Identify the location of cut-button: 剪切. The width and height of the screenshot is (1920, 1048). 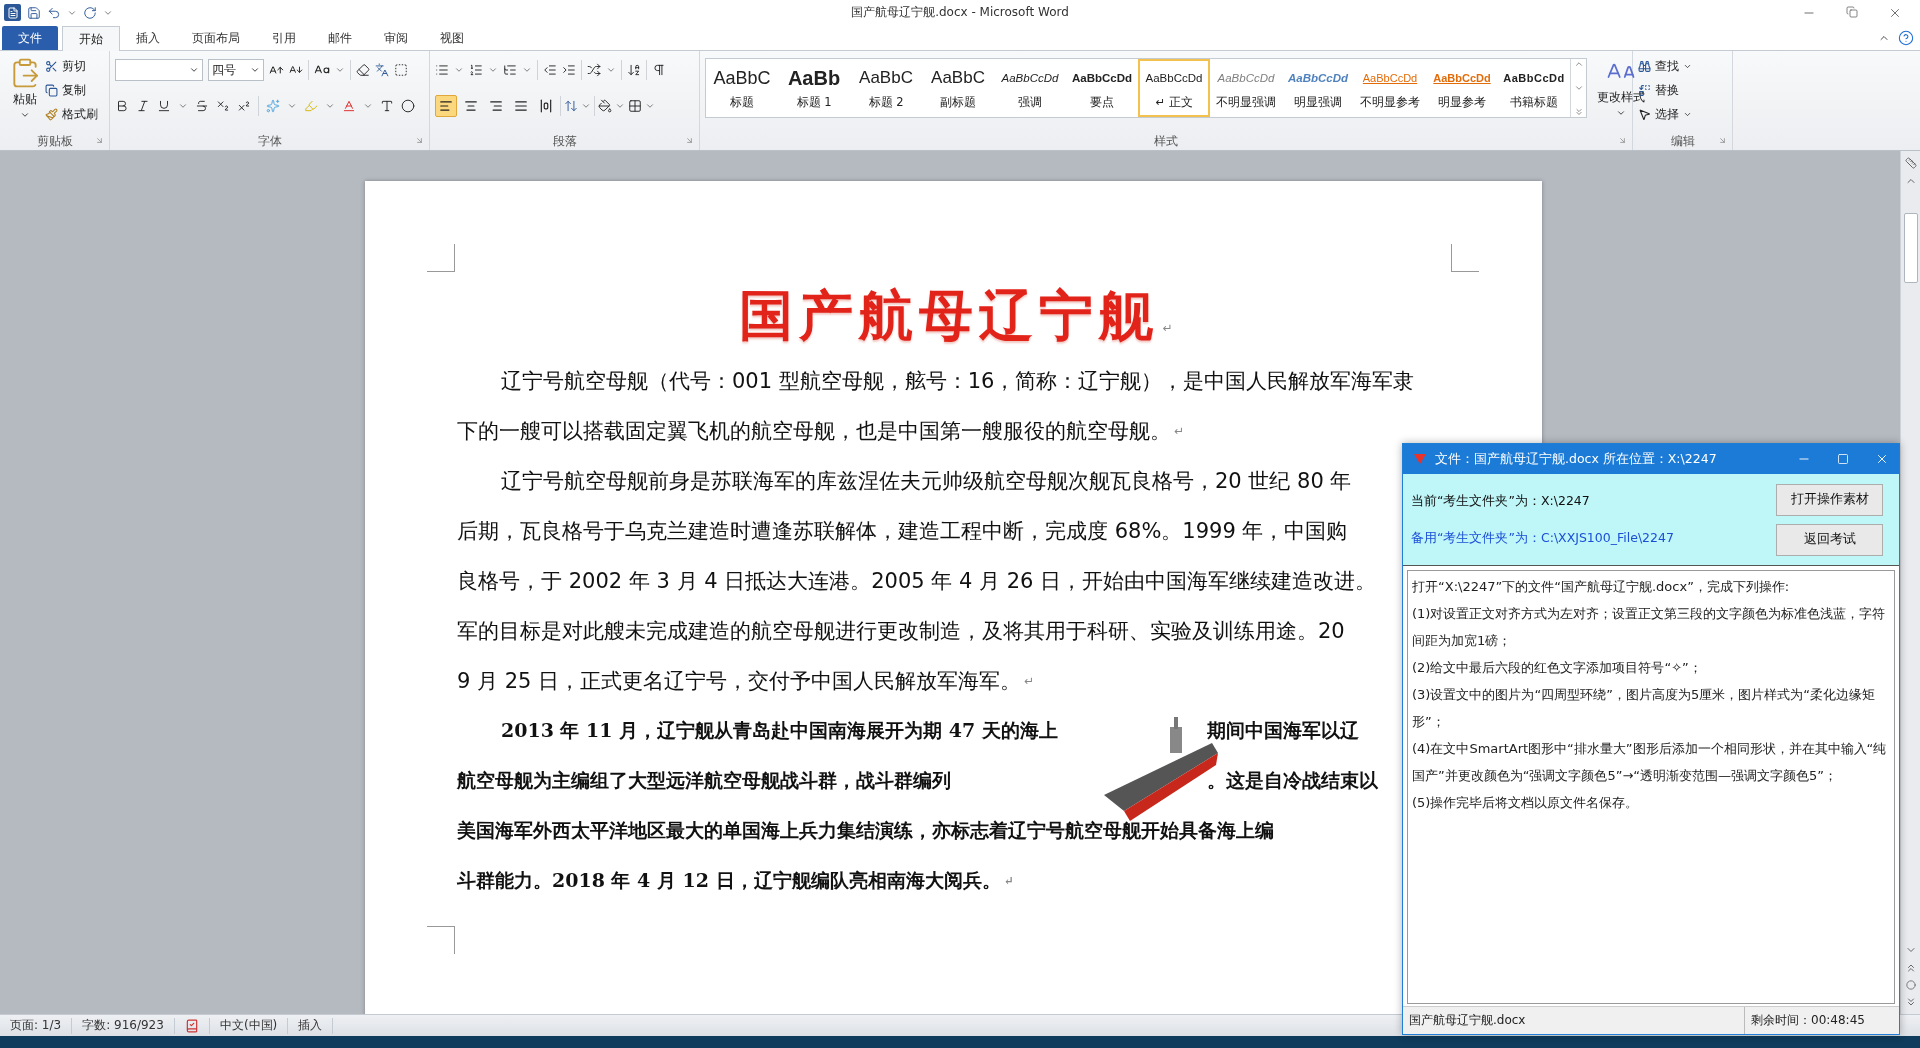
(71, 66).